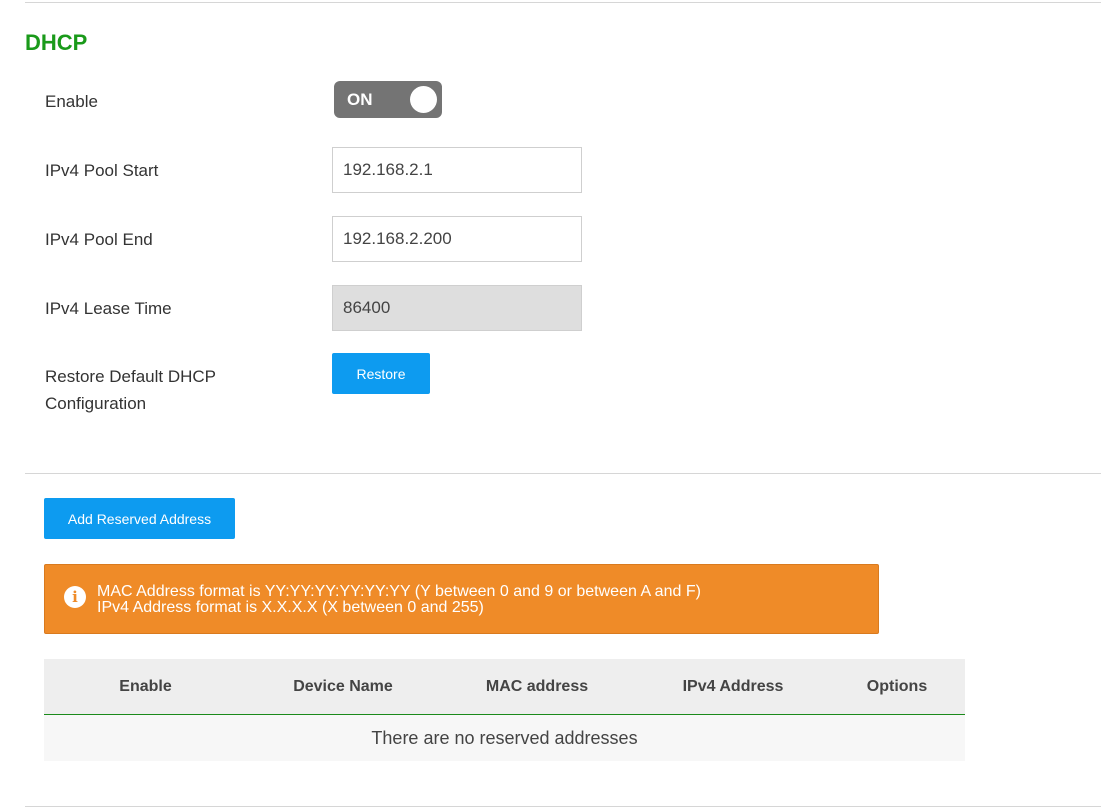 This screenshot has width=1101, height=809. Describe the element at coordinates (457, 170) in the screenshot. I see `pool-start-input` at that location.